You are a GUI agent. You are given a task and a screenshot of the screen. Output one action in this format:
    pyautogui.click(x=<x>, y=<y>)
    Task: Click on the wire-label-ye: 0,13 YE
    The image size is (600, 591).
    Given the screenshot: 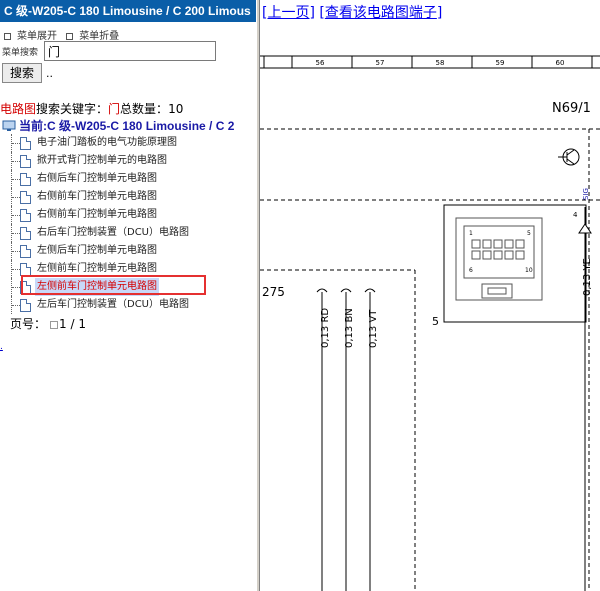 What is the action you would take?
    pyautogui.click(x=587, y=277)
    